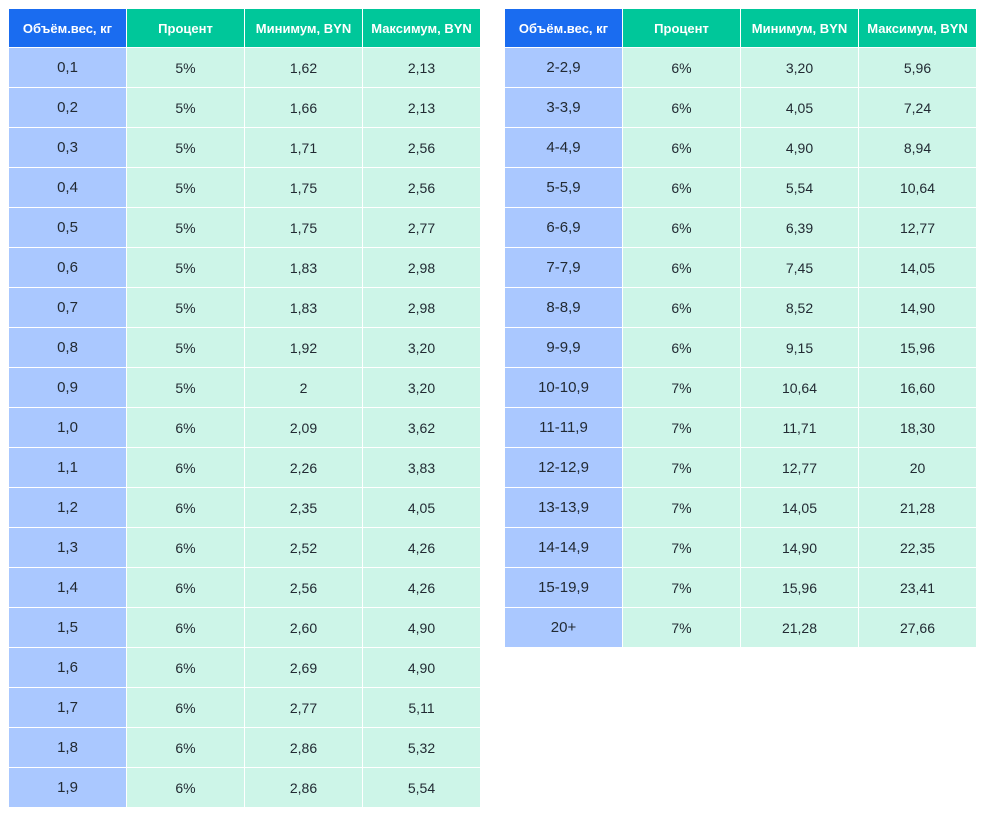 The width and height of the screenshot is (988, 839). Describe the element at coordinates (67, 587) in the screenshot. I see `cell-weight: 1,4` at that location.